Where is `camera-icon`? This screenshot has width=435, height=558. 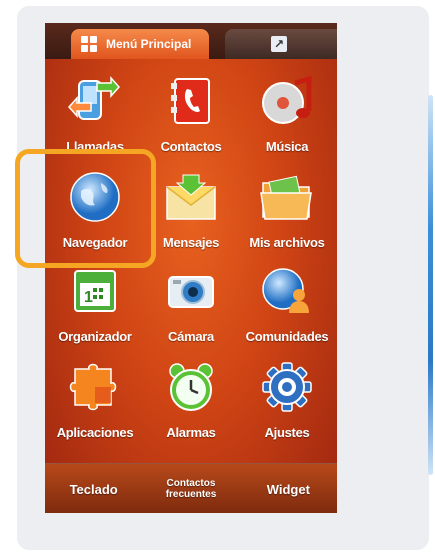
camera-icon is located at coordinates (191, 291).